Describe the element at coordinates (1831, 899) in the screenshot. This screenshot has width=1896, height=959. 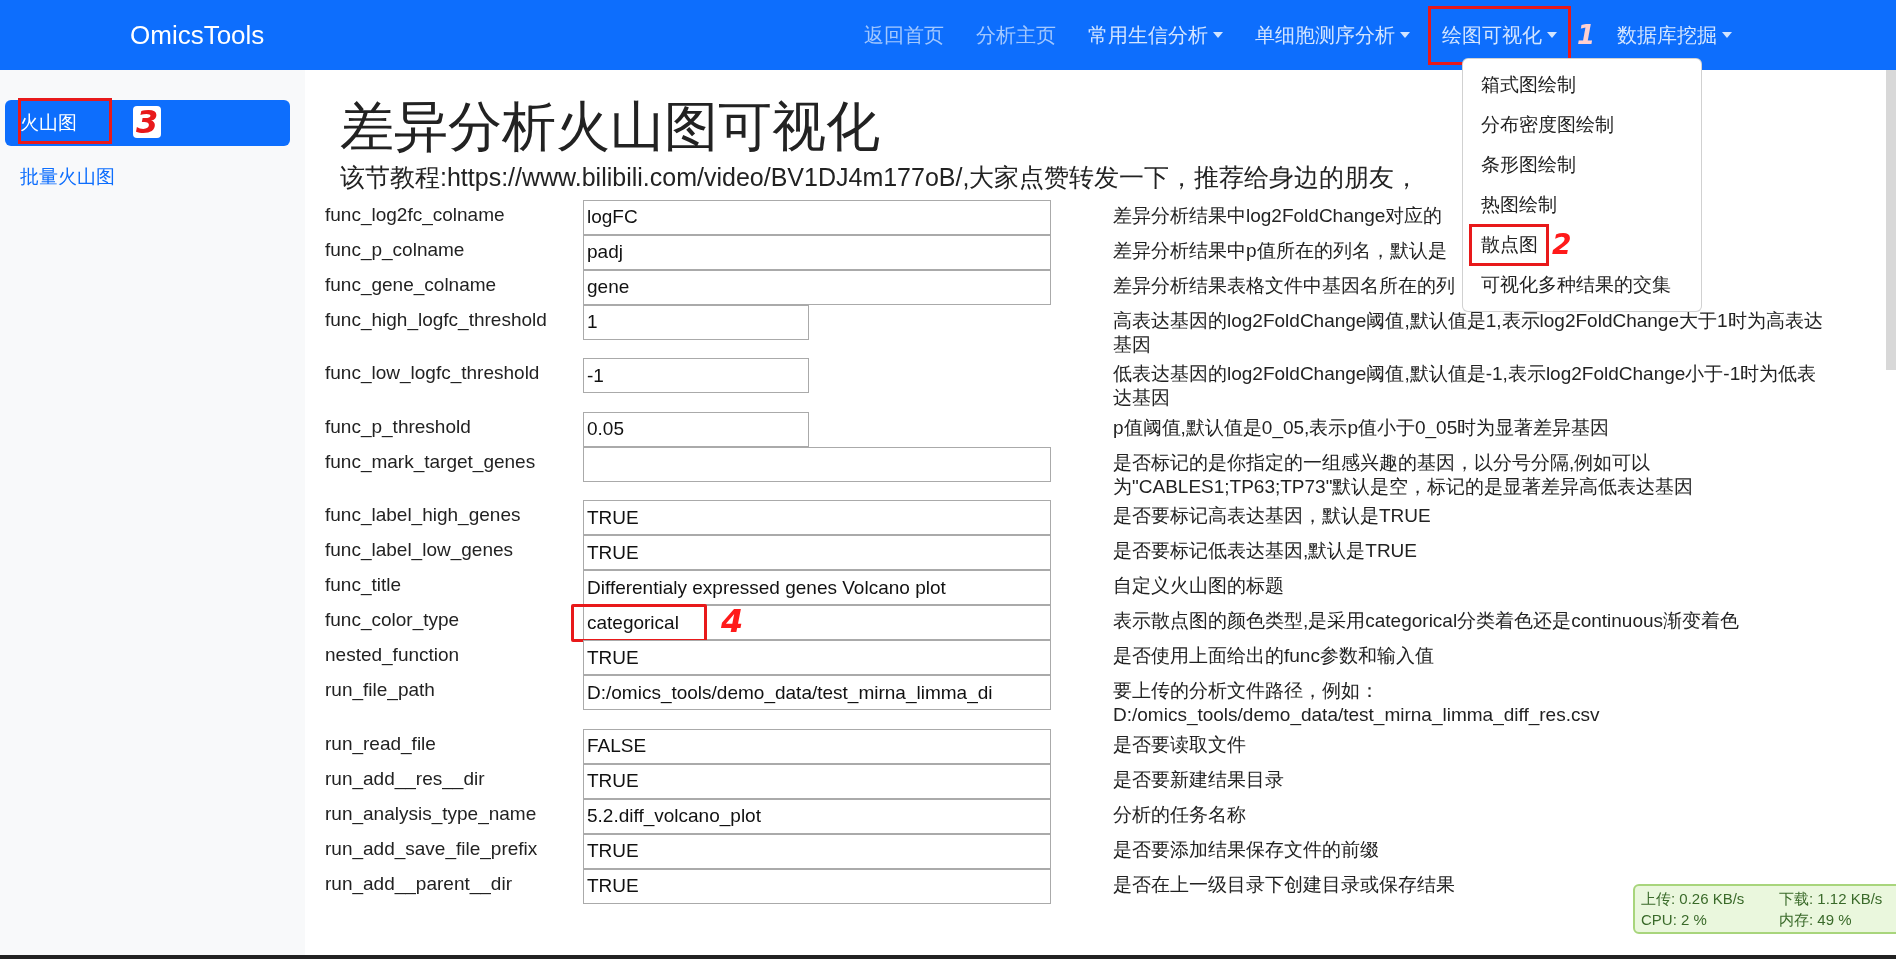
I see `download-speed: 下载: 1.12 KB/s` at that location.